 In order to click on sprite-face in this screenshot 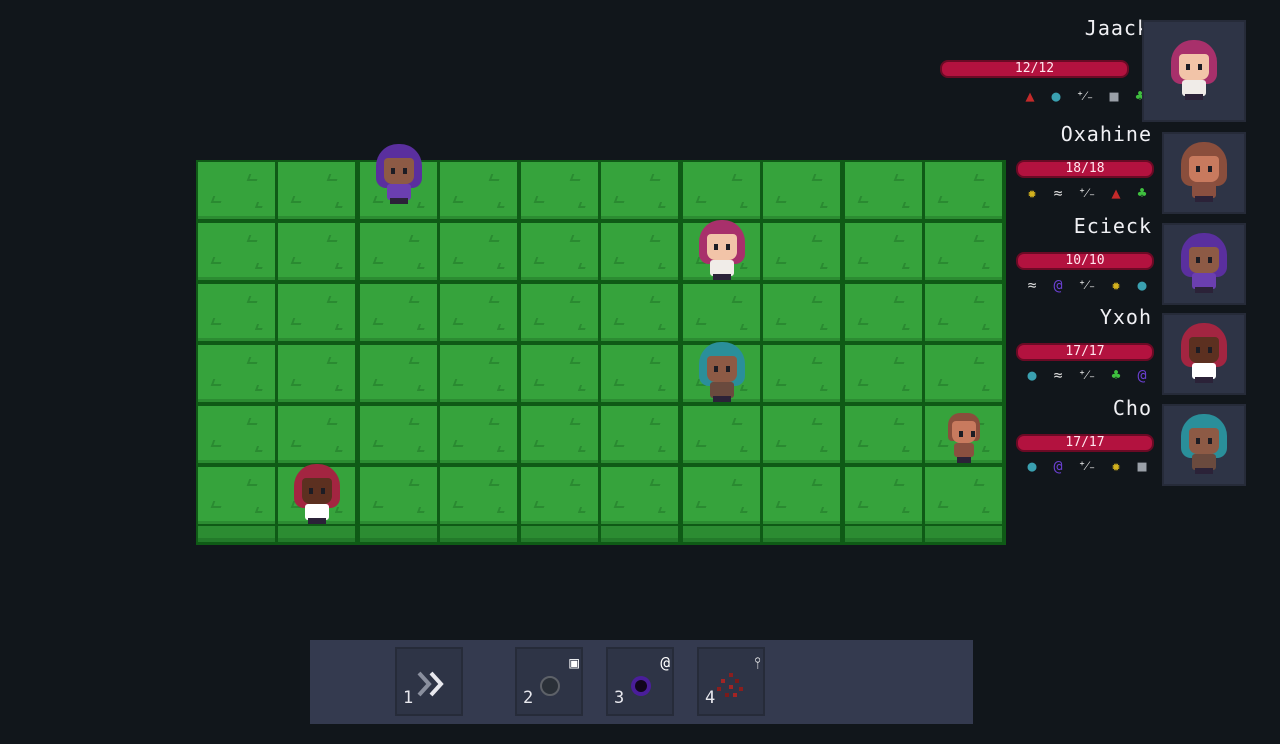, I will do `click(316, 491)`.